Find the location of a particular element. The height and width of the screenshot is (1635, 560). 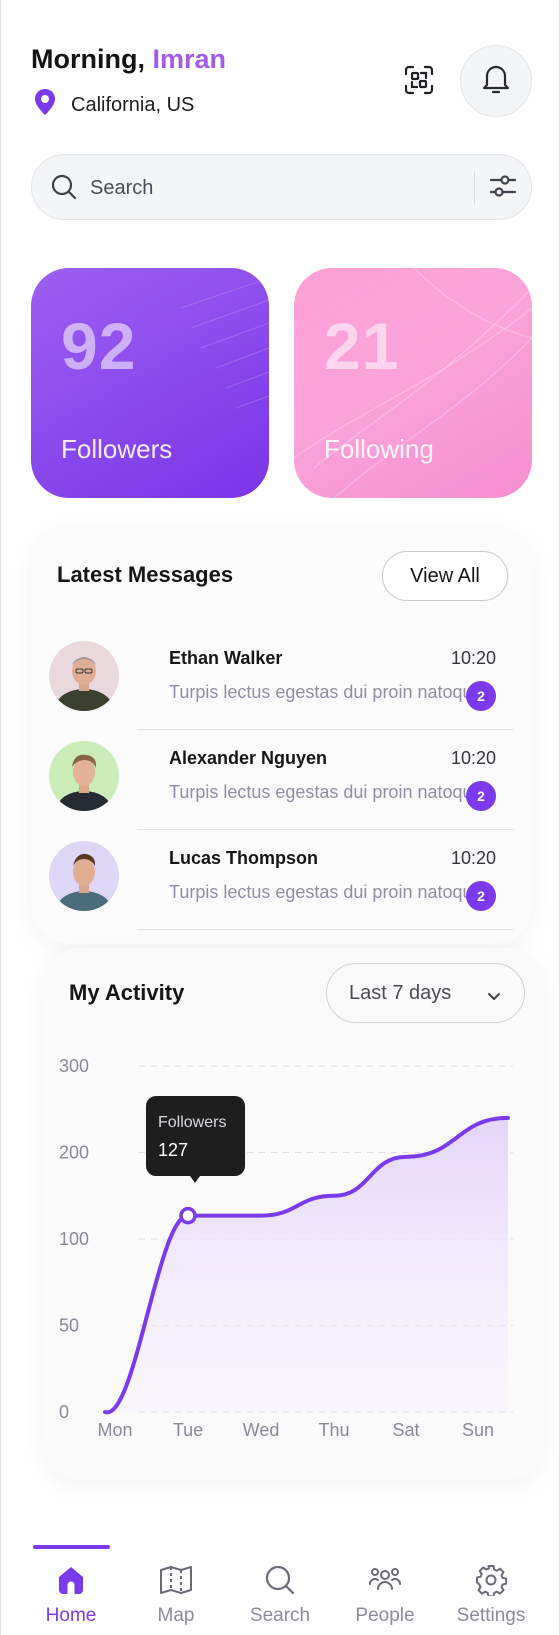

qr-scan-button is located at coordinates (419, 82).